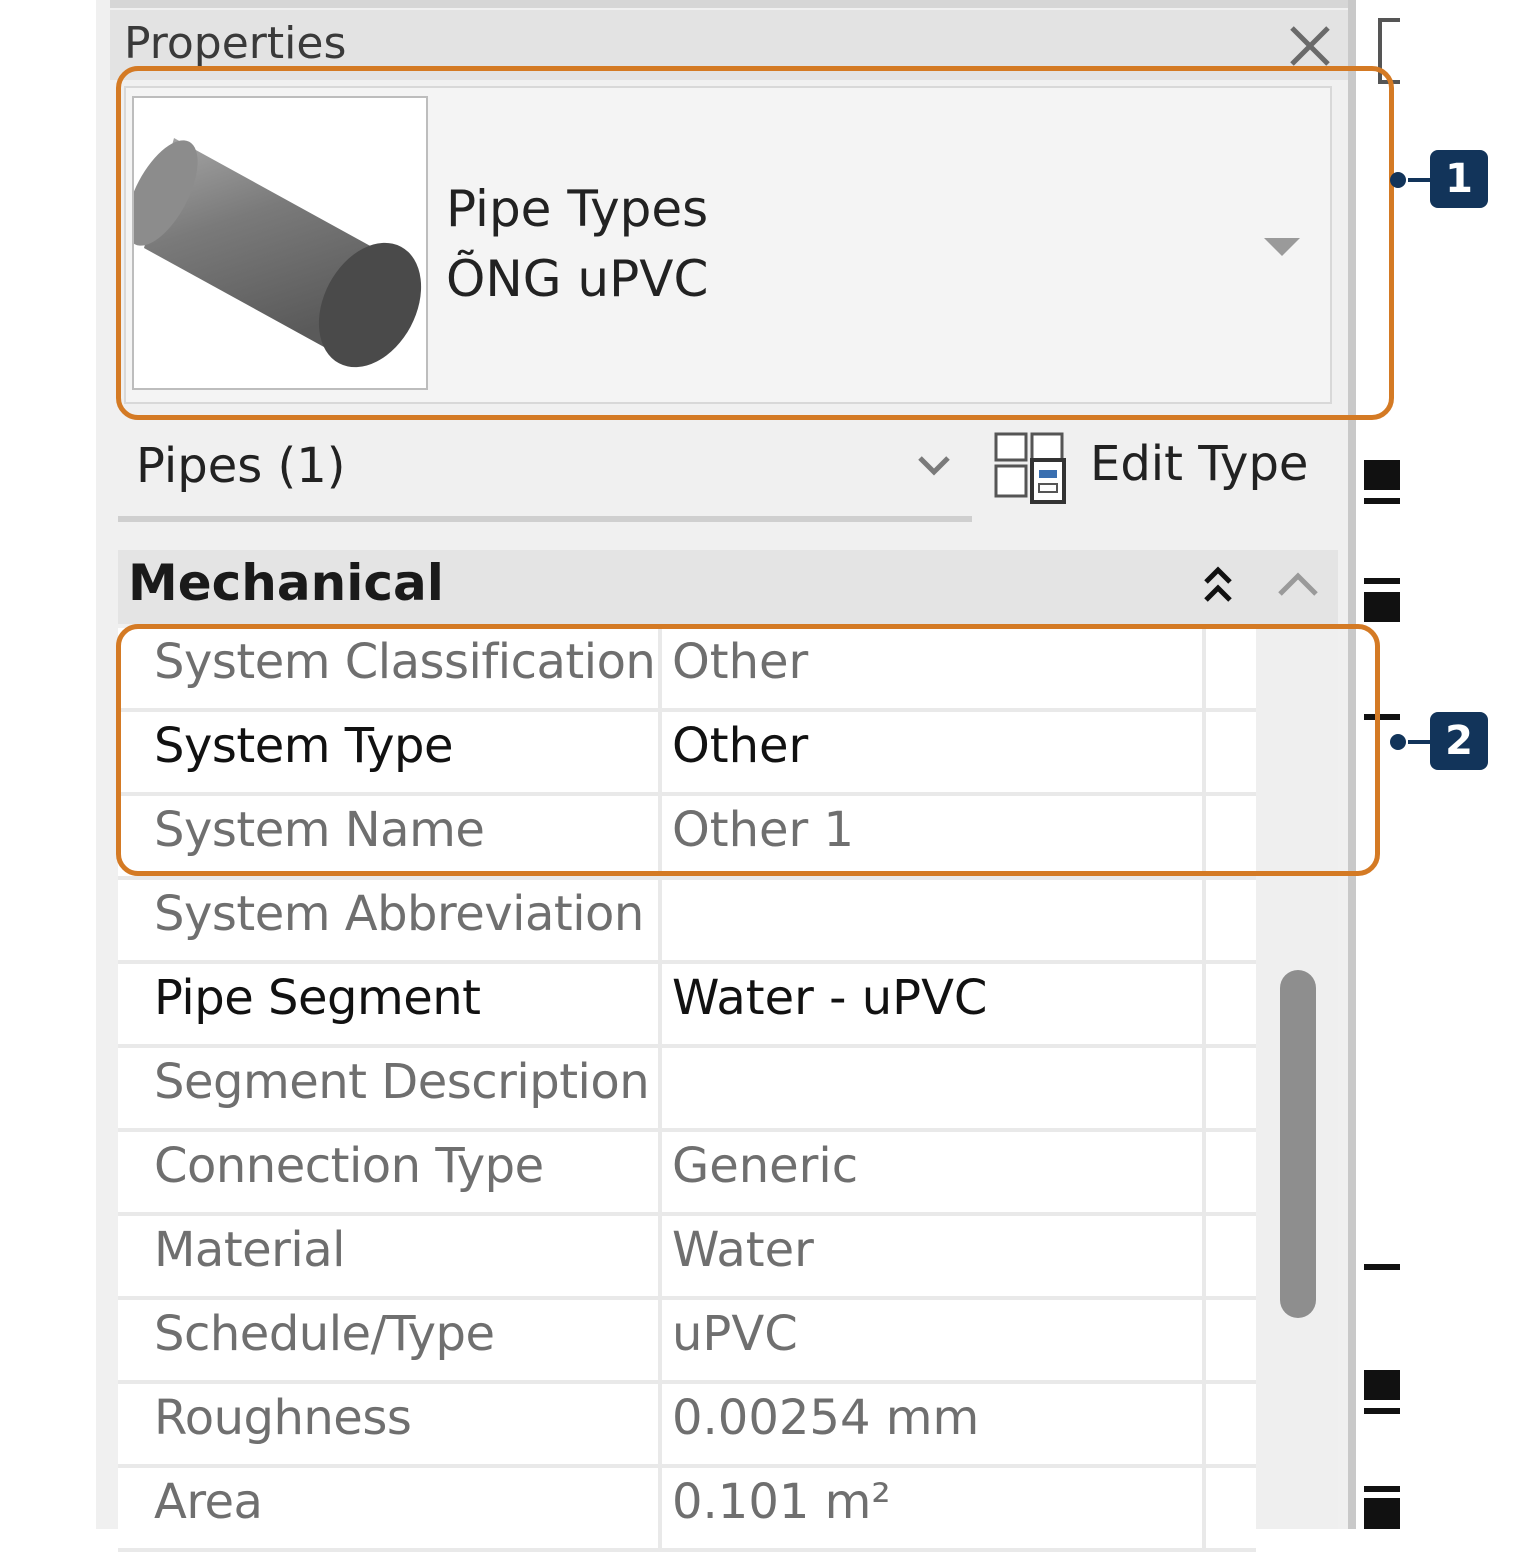  I want to click on left-gutter, so click(48, 764).